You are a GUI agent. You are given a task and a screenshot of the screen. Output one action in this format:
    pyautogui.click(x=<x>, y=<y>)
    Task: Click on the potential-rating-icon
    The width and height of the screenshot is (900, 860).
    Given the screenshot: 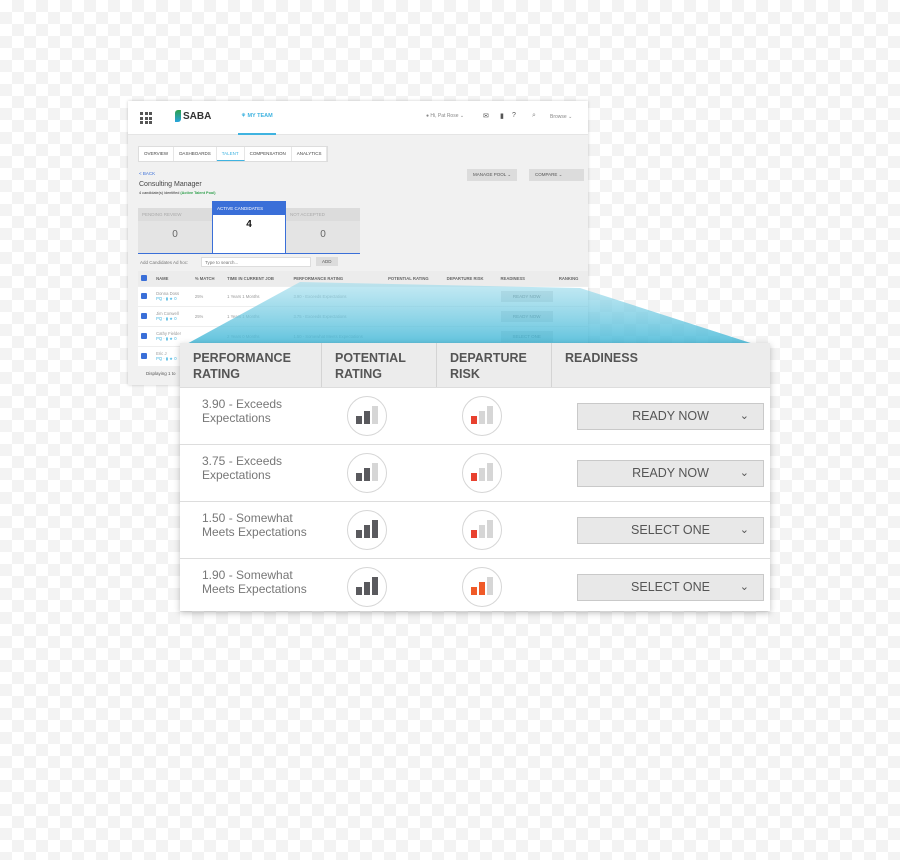 What is the action you would take?
    pyautogui.click(x=367, y=587)
    